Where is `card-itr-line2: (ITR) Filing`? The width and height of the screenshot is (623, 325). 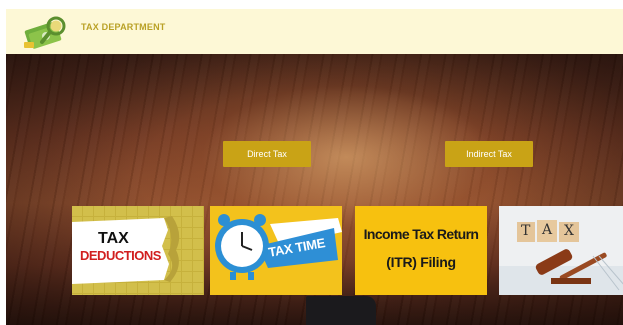
card-itr-line2: (ITR) Filing is located at coordinates (421, 262).